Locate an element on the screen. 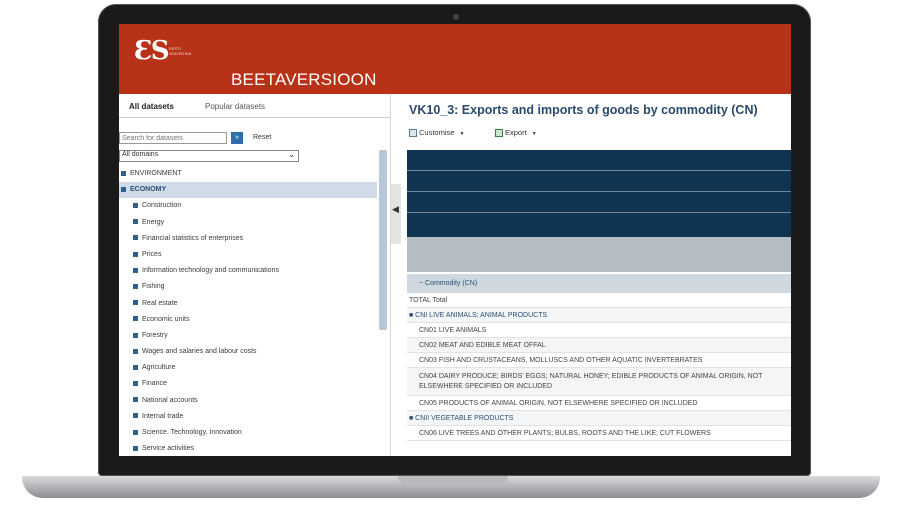 The width and height of the screenshot is (900, 517). tree-item-label: ECONOMY is located at coordinates (148, 190).